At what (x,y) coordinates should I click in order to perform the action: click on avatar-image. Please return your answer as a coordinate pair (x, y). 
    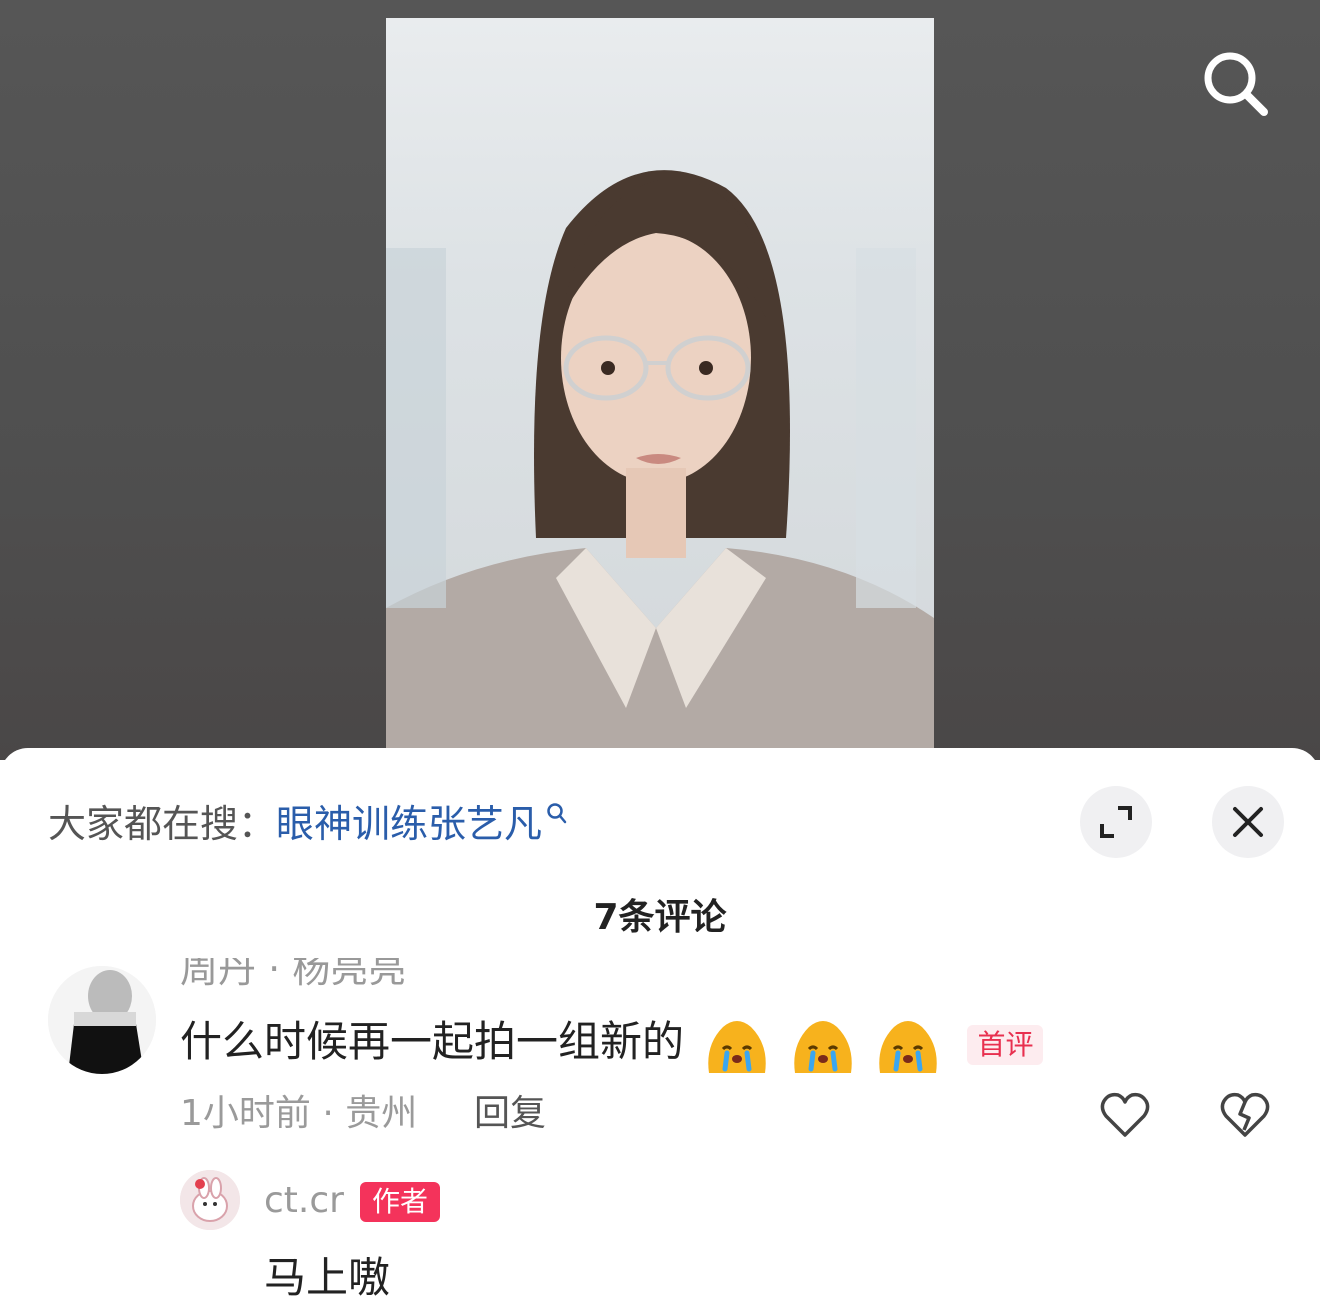
    Looking at the image, I should click on (102, 1020).